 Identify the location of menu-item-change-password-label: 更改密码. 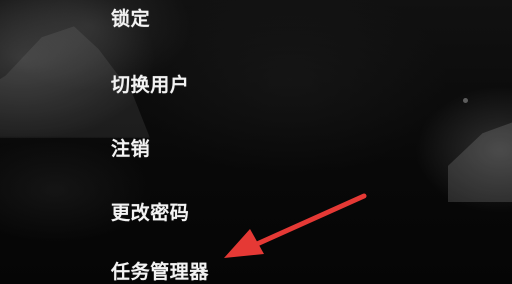
(150, 212).